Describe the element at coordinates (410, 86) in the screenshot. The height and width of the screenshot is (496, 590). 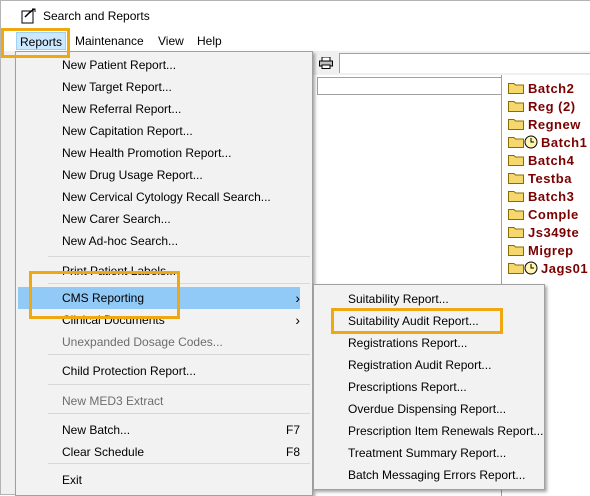
I see `list-header` at that location.